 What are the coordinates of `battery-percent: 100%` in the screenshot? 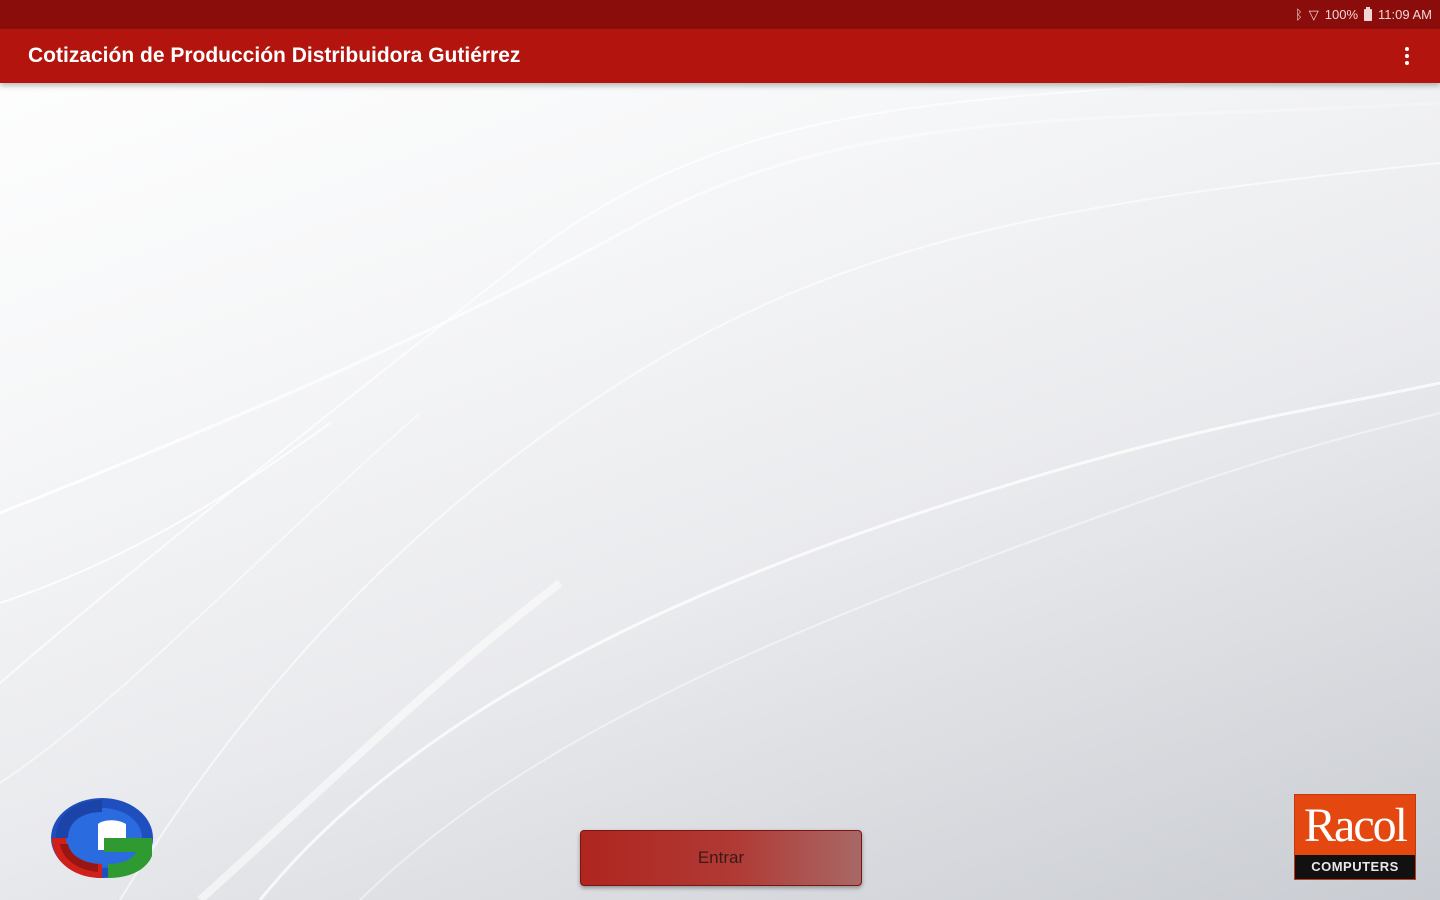 It's located at (1341, 14).